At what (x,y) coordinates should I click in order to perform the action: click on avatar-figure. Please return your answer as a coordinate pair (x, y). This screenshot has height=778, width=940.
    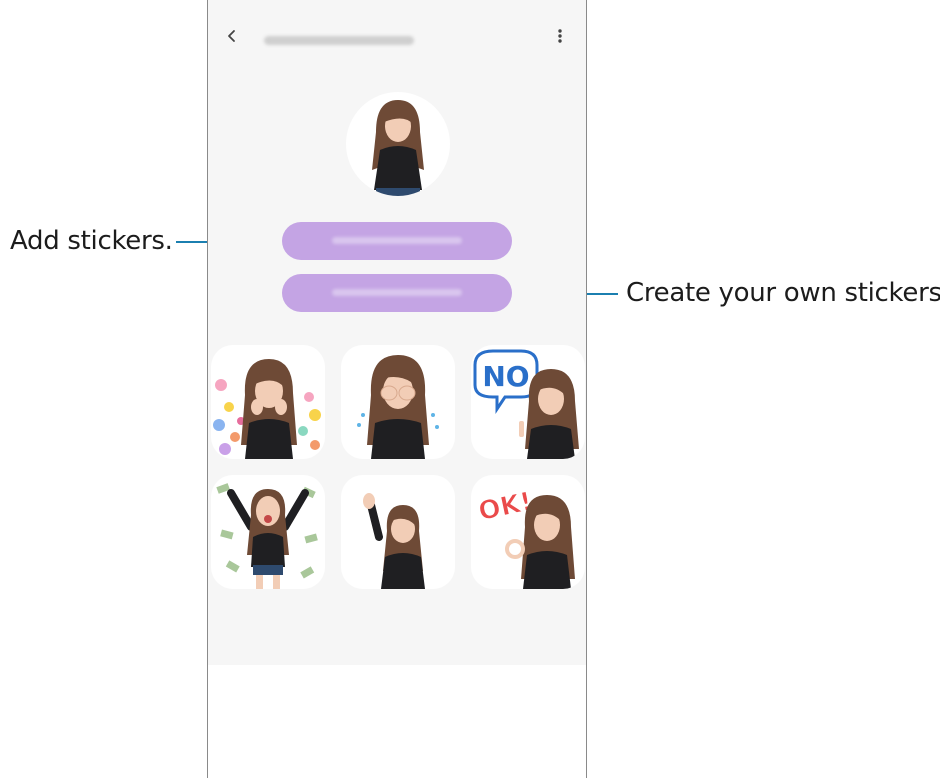
    Looking at the image, I should click on (398, 148).